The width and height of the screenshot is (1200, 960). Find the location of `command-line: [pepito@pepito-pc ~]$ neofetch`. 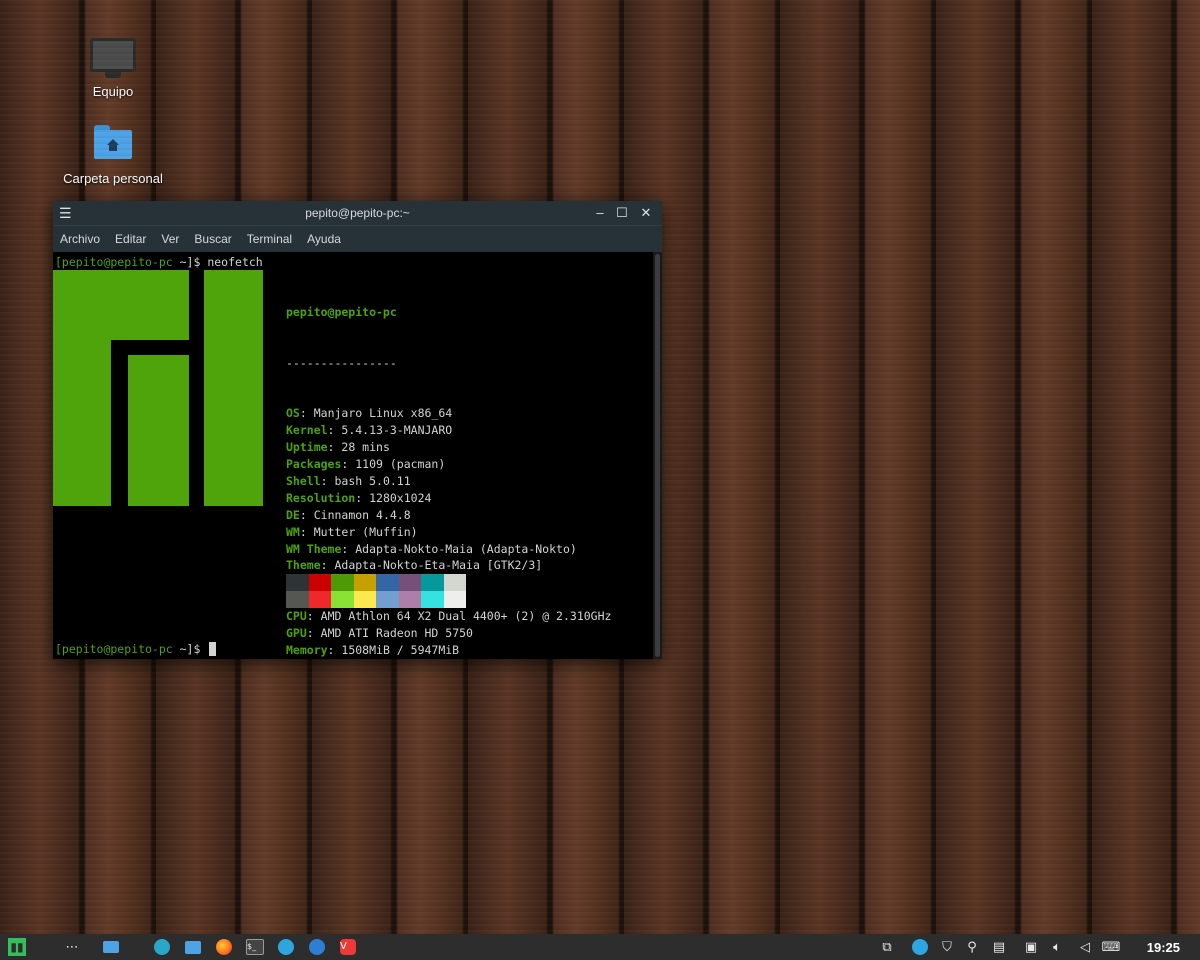

command-line: [pepito@pepito-pc ~]$ neofetch is located at coordinates (159, 262).